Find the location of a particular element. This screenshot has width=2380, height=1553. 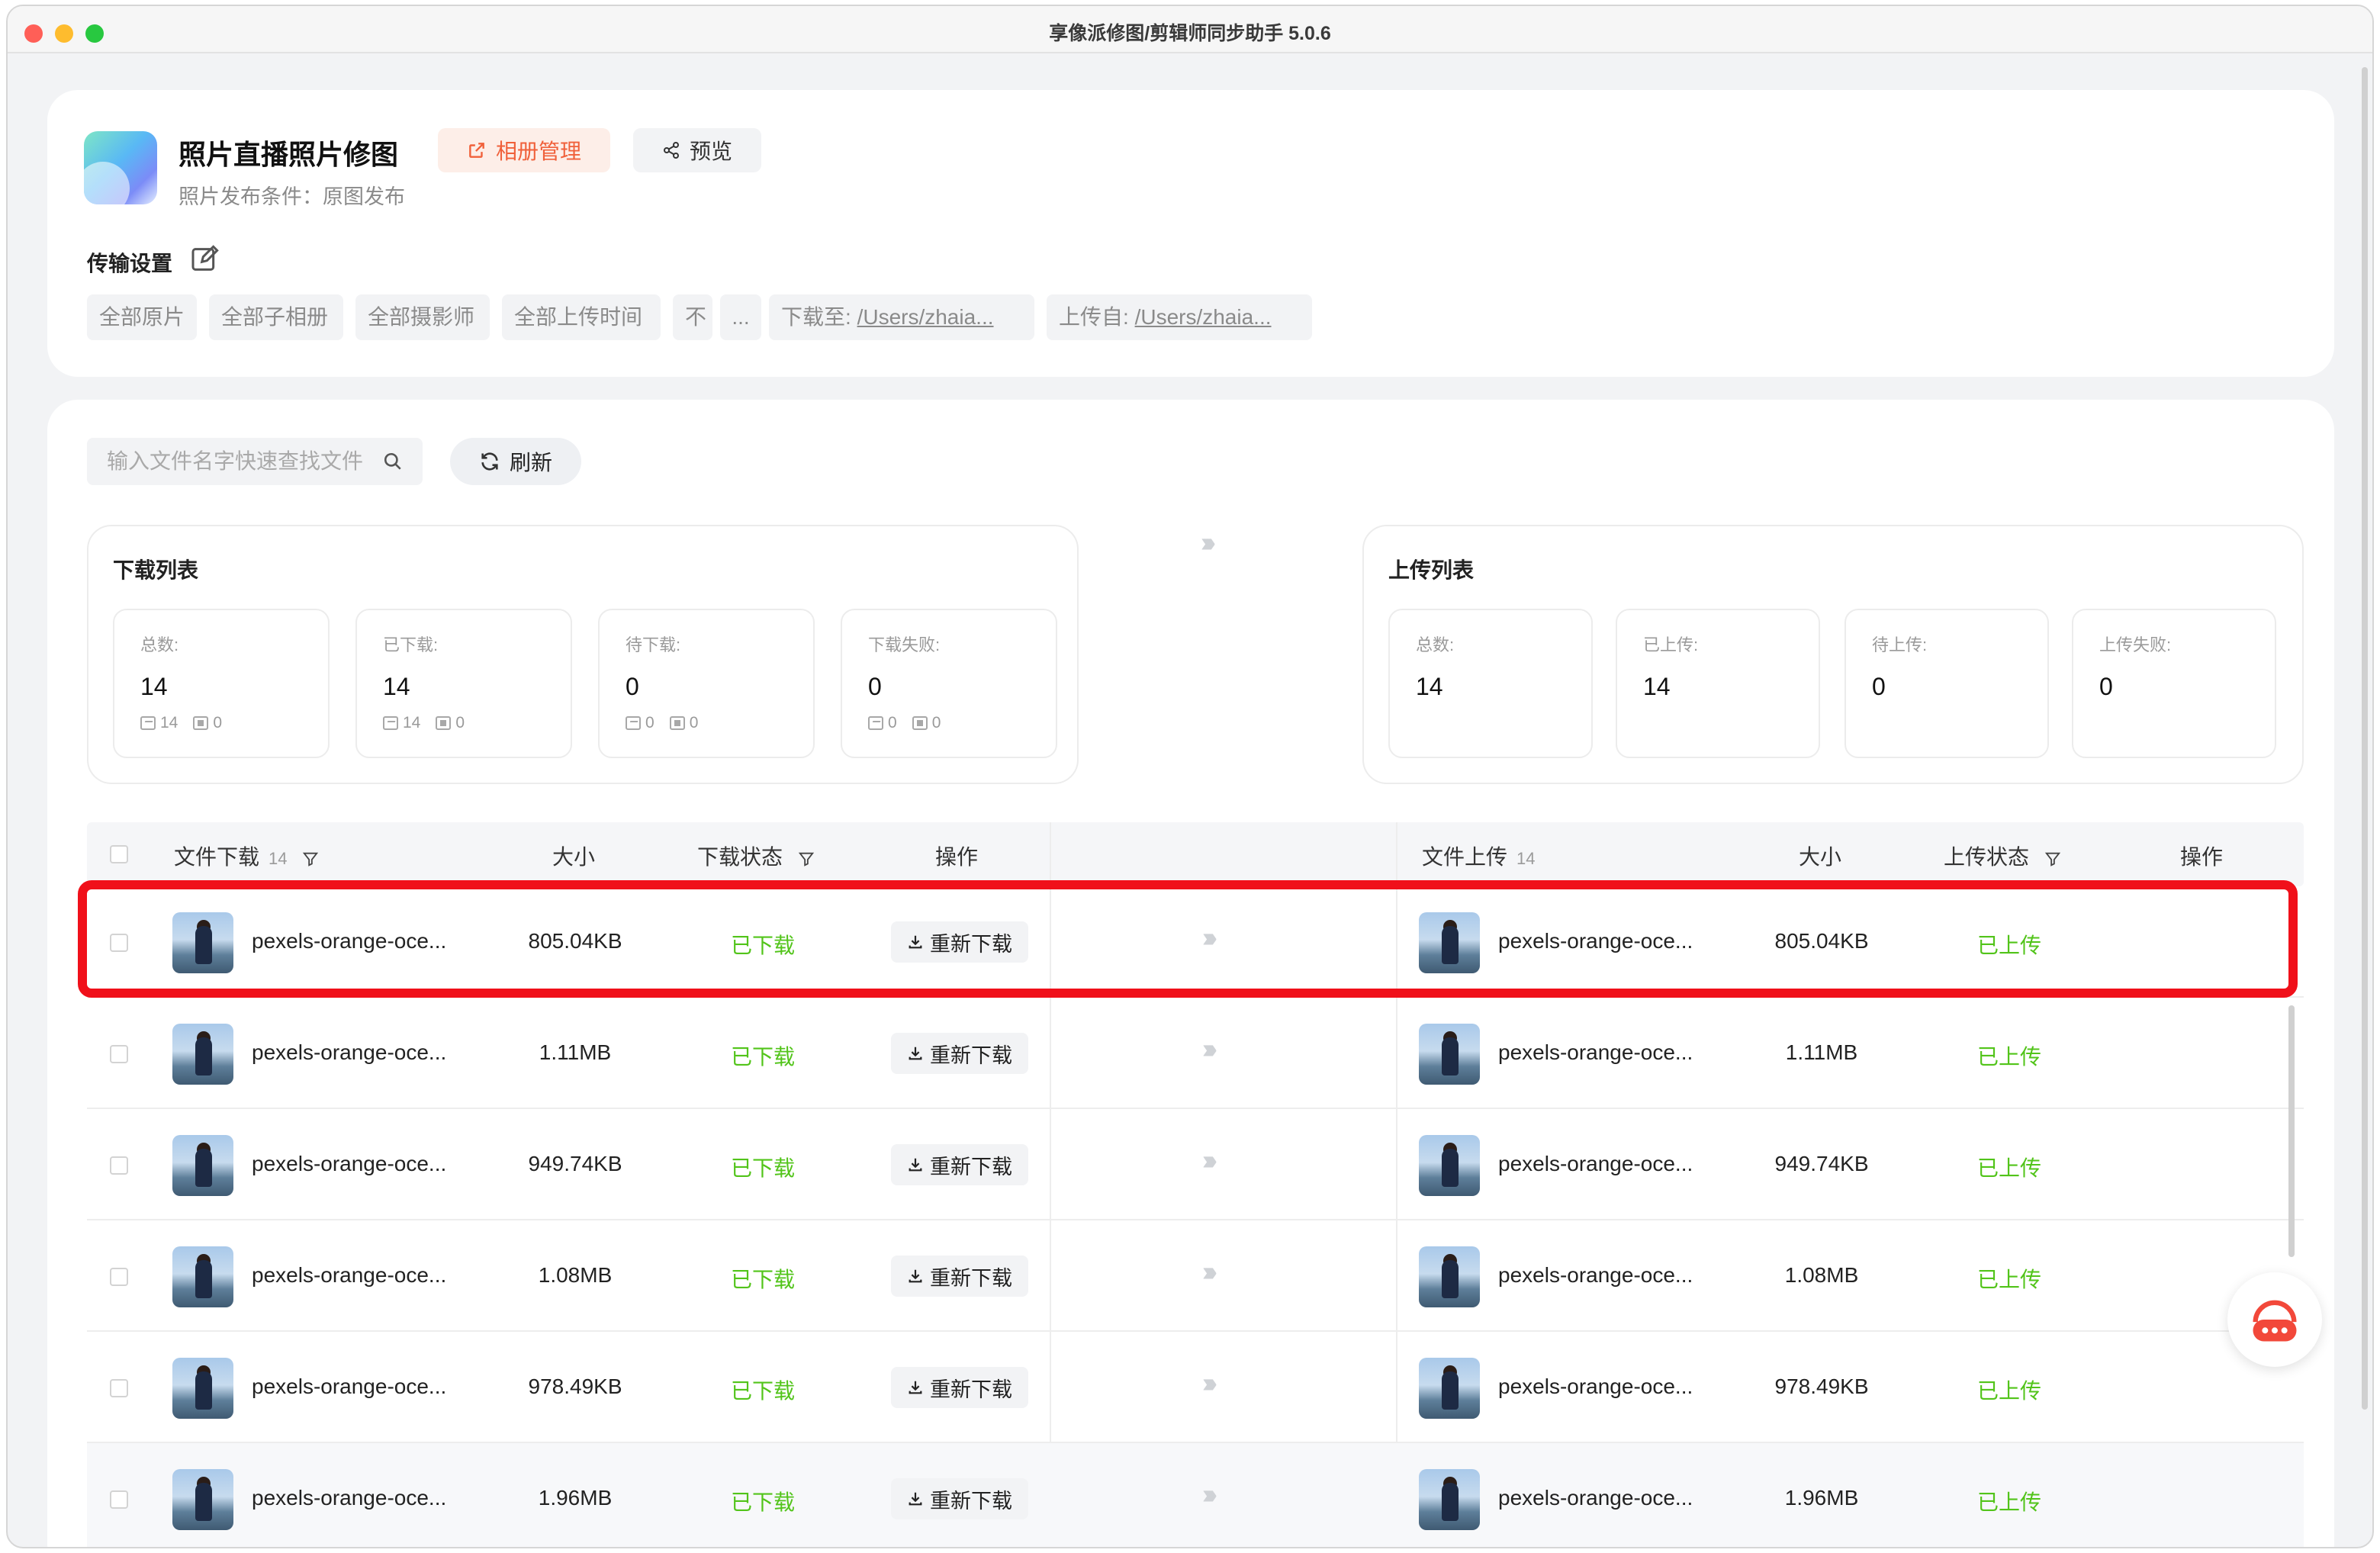

transfer-arrows-icon: ››› is located at coordinates (1209, 1159).